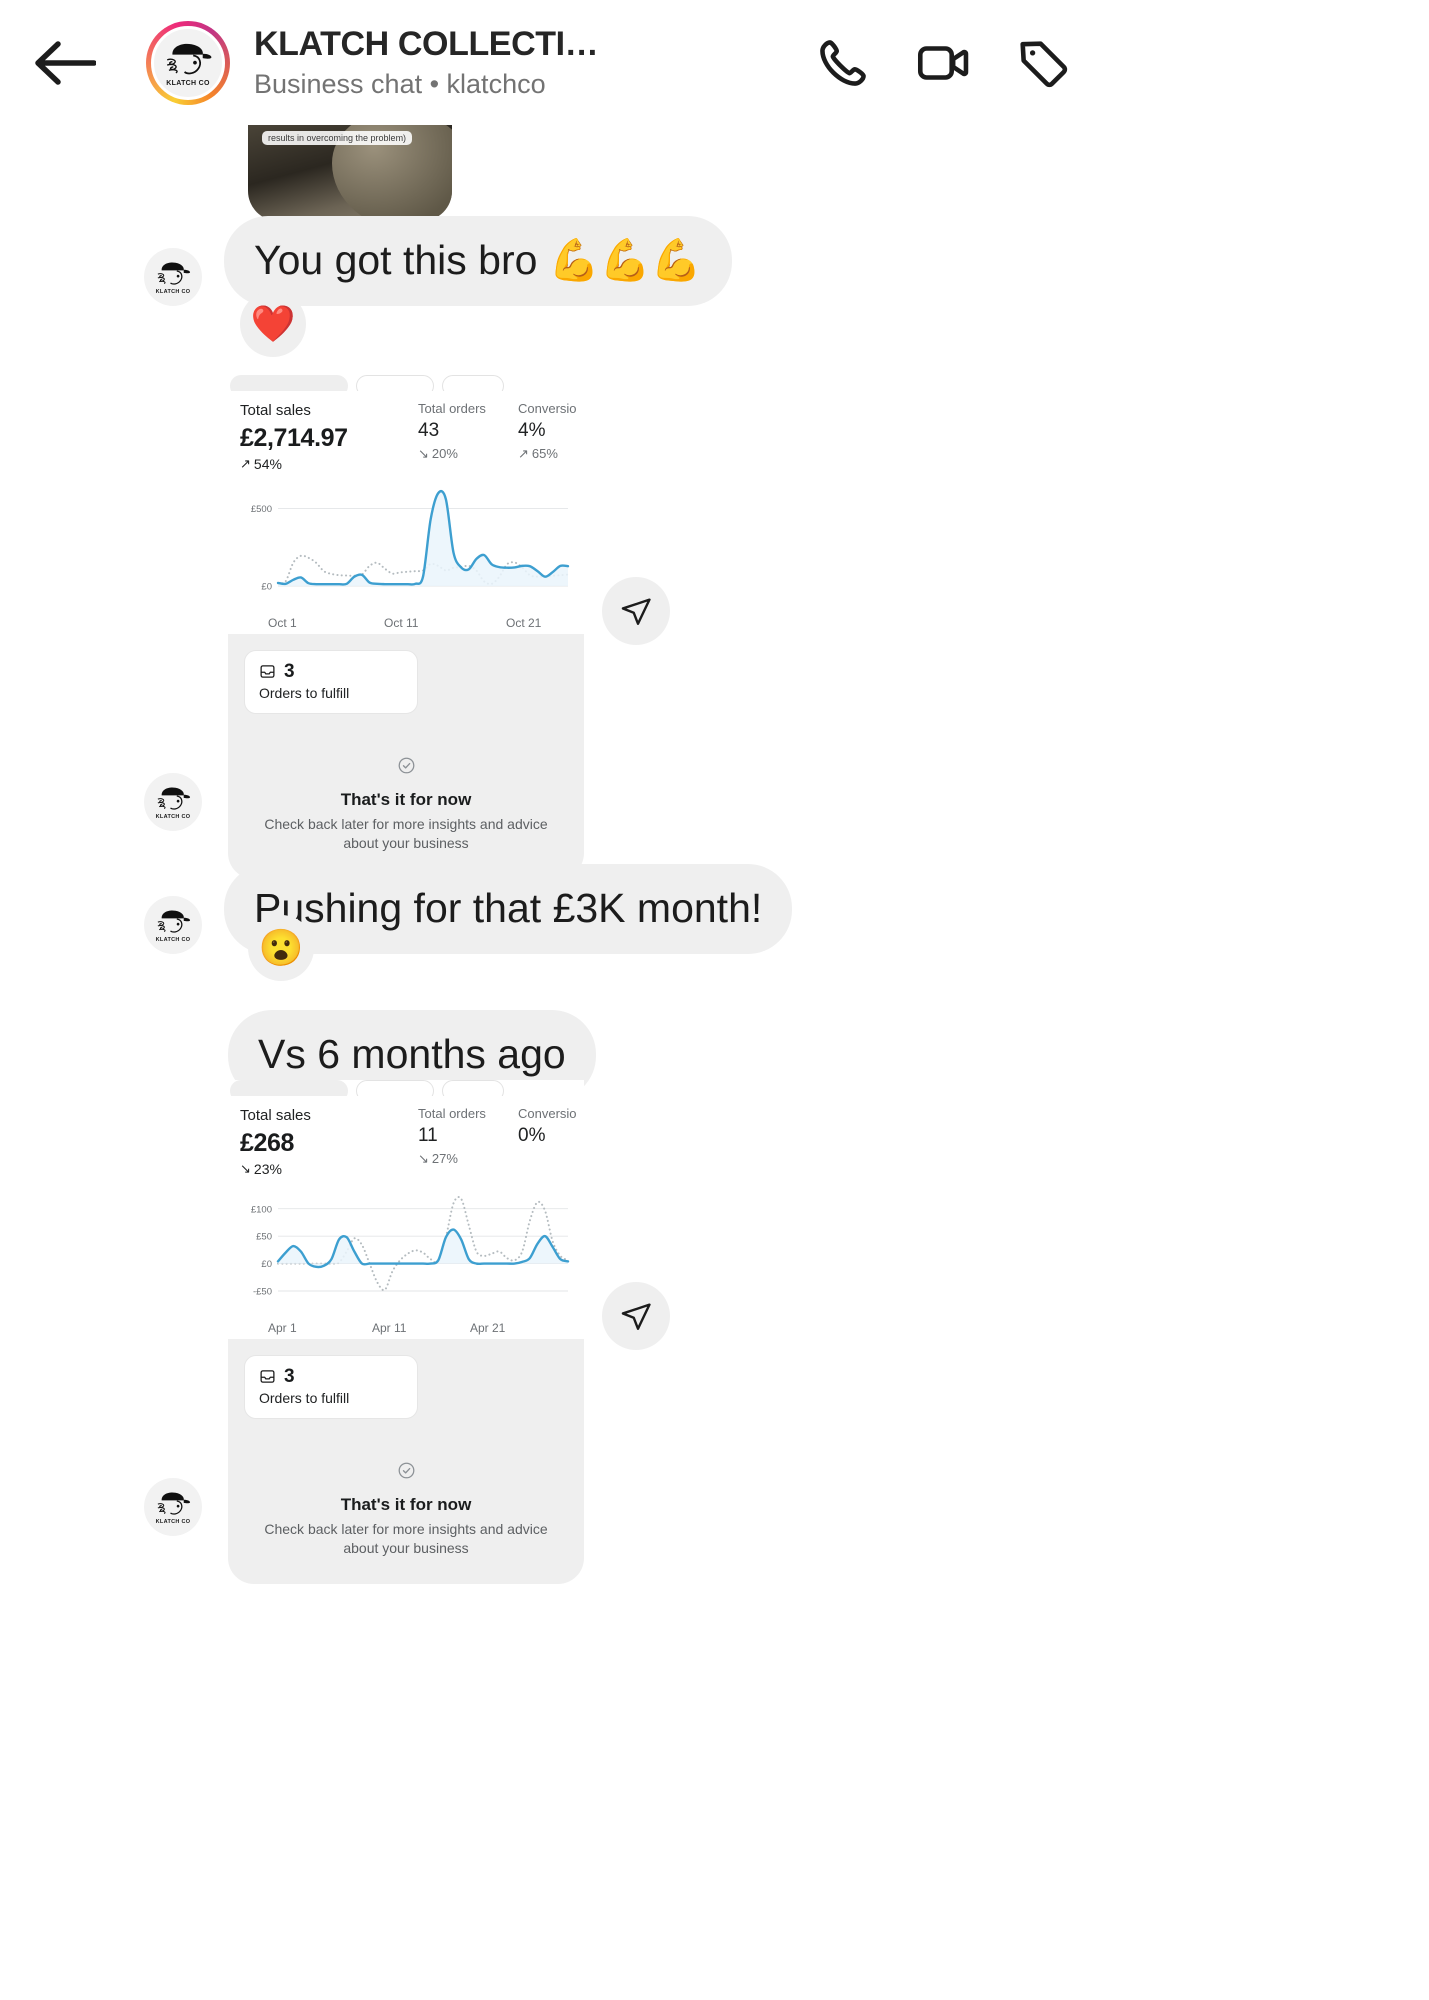 This screenshot has height=2000, width=1429. I want to click on reaction-wow: 😮, so click(281, 948).